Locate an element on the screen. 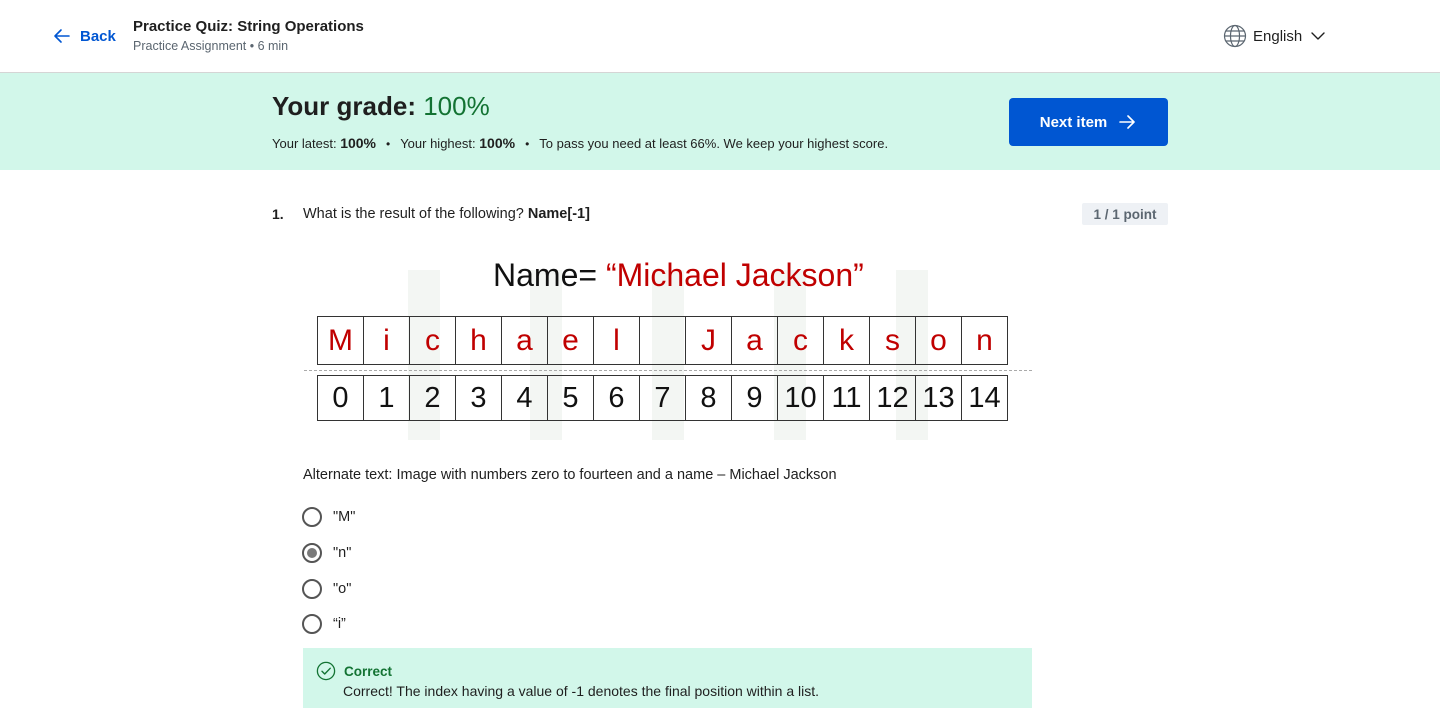 Image resolution: width=1440 pixels, height=708 pixels. language-selector: English is located at coordinates (1274, 36).